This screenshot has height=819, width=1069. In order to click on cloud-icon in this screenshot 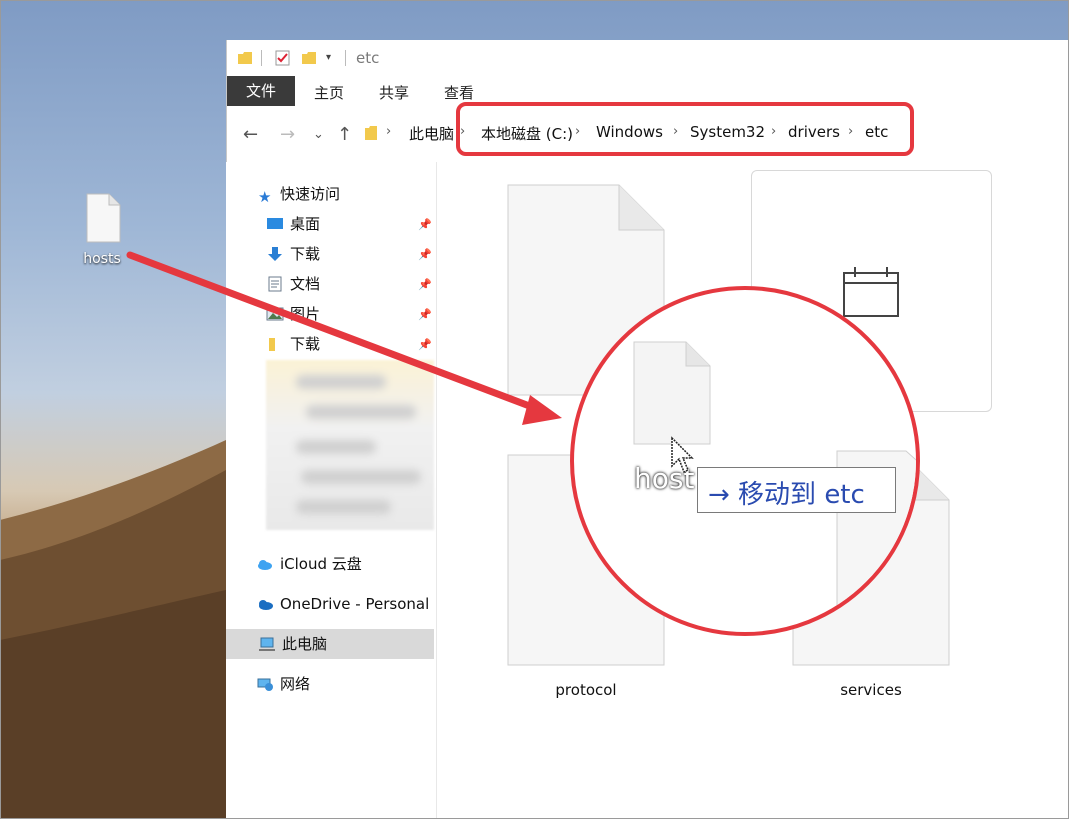, I will do `click(265, 565)`.